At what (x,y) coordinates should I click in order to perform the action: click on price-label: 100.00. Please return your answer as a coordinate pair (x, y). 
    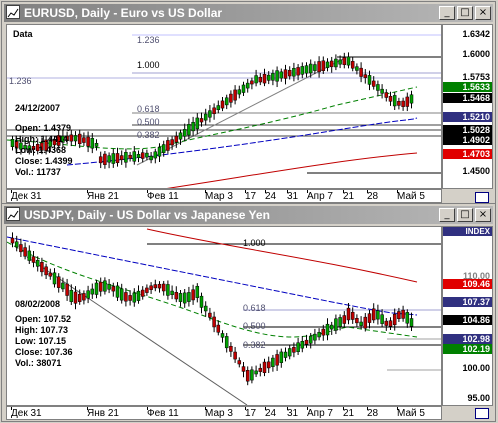
    Looking at the image, I should click on (476, 368).